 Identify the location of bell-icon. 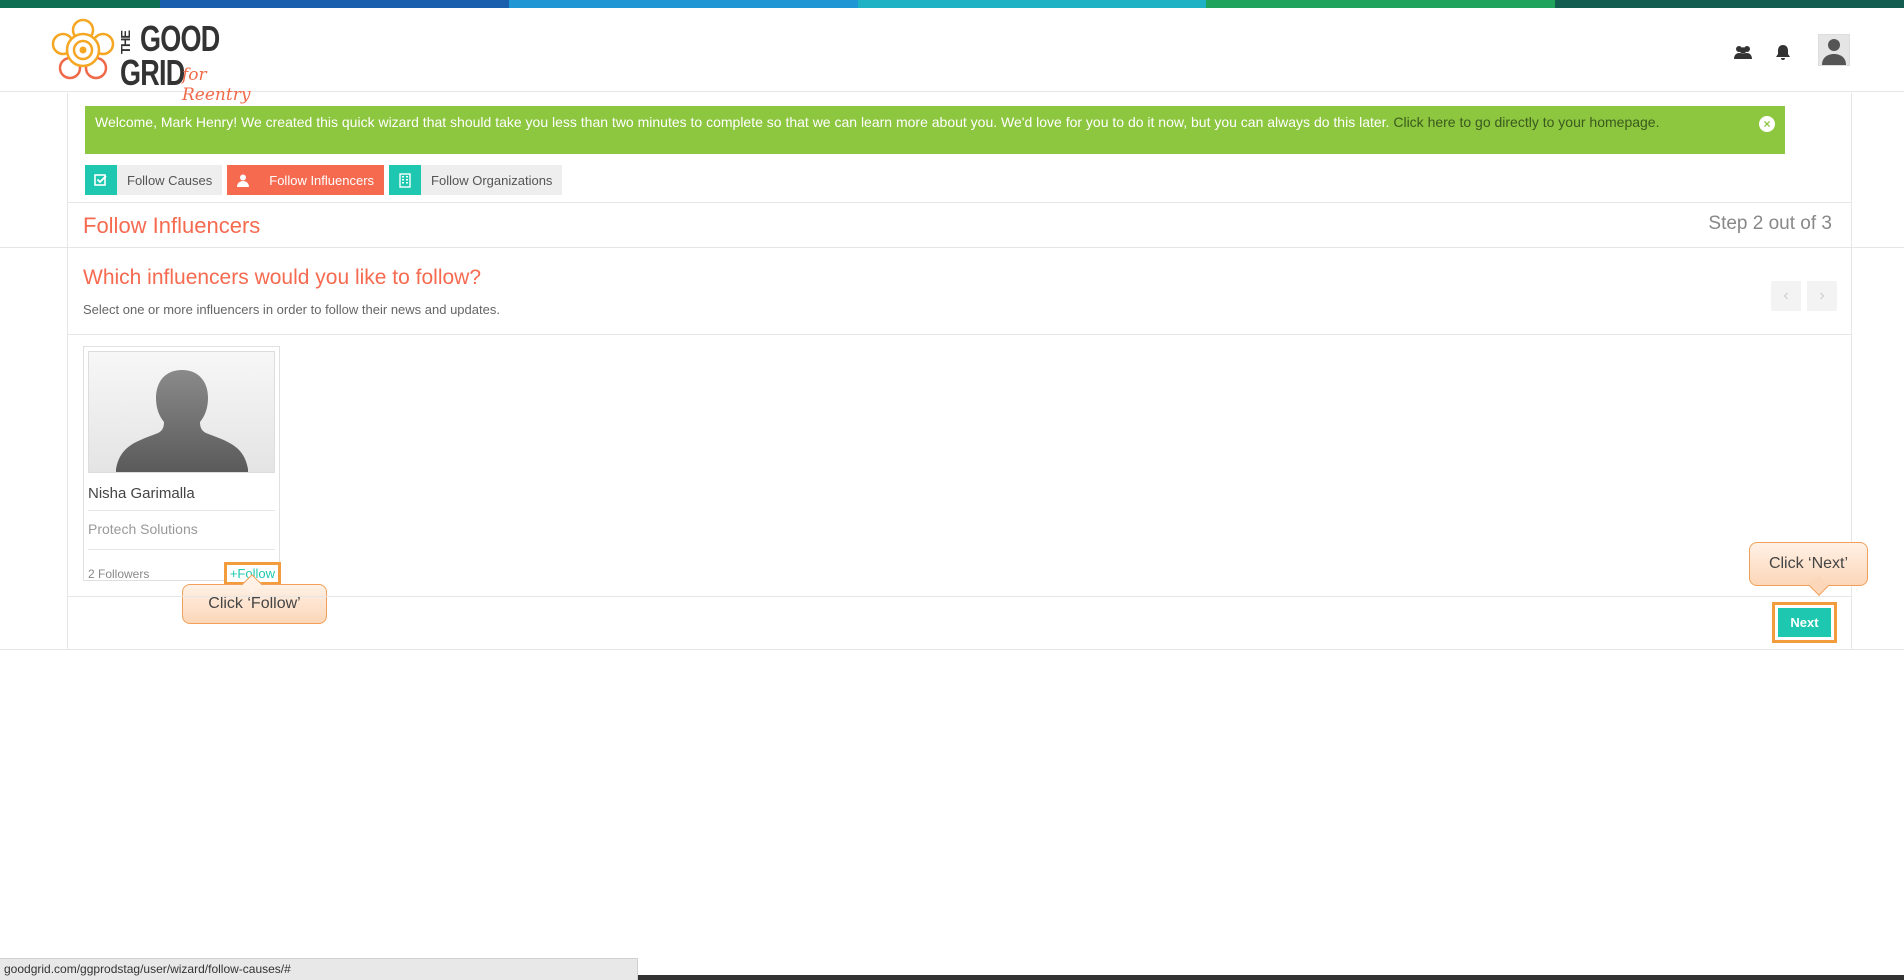
(1783, 52).